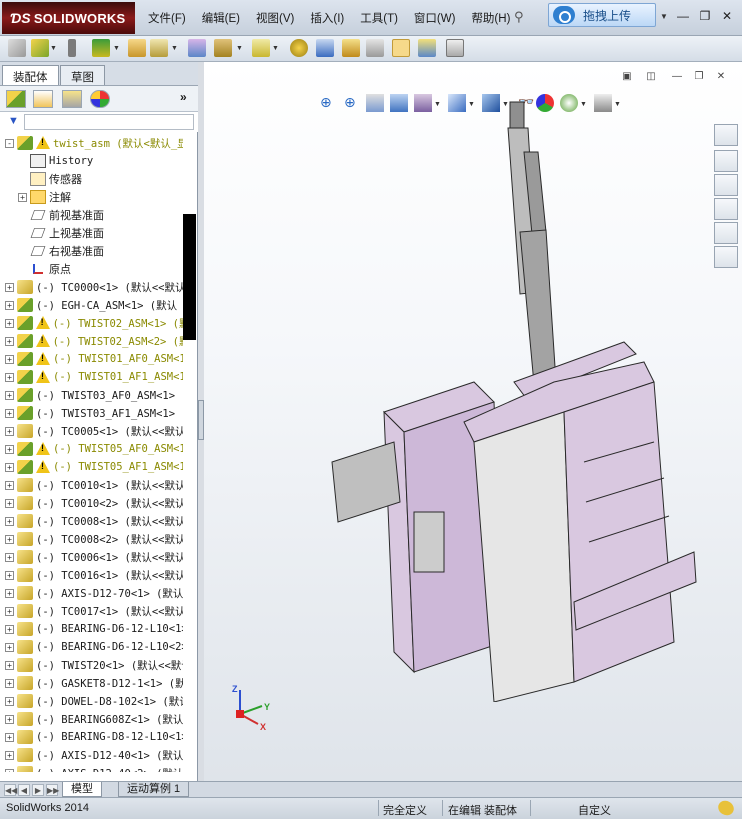 This screenshot has width=742, height=819. What do you see at coordinates (91, 701) in the screenshot?
I see `tree-item: + (-) DOWEL-D8-102<1> (默认` at bounding box center [91, 701].